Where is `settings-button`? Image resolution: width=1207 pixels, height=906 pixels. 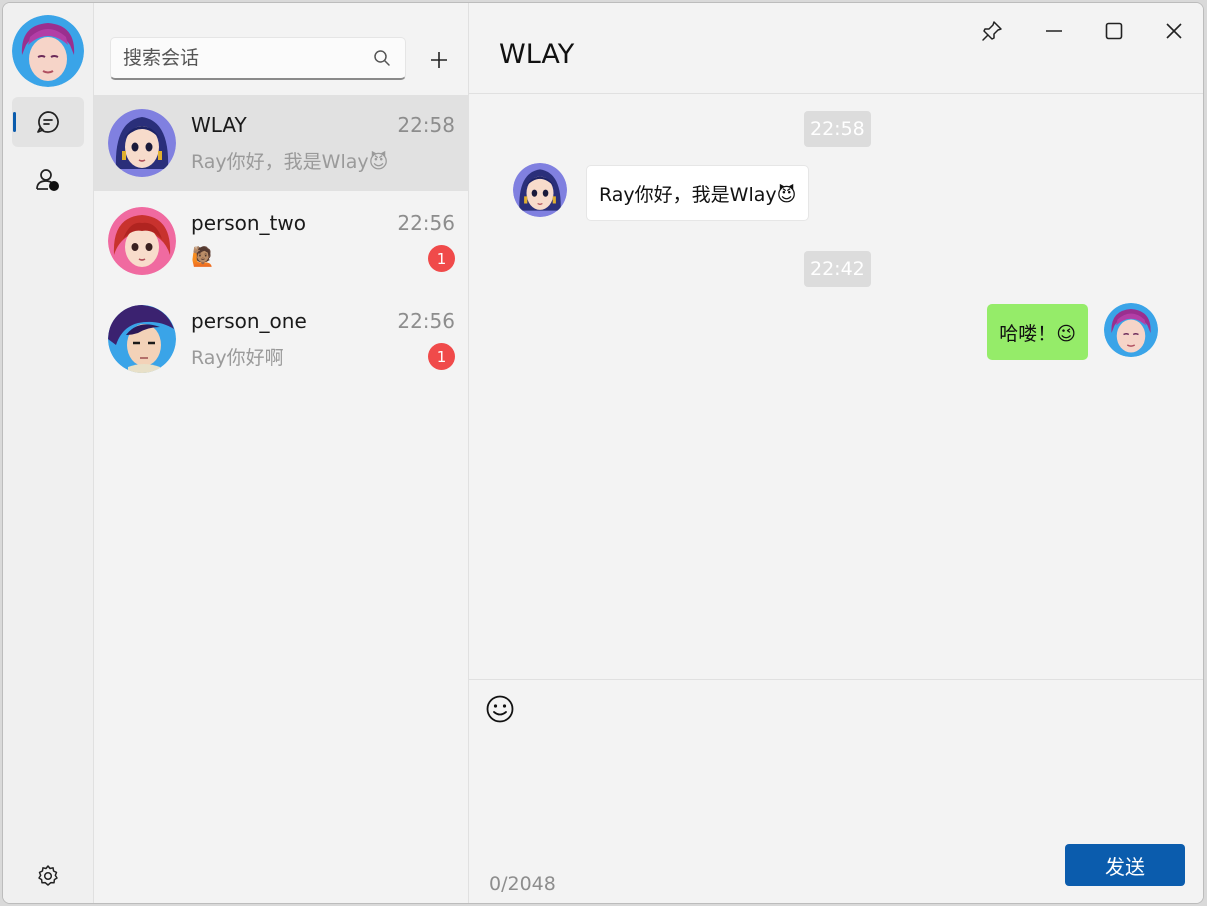 settings-button is located at coordinates (48, 876).